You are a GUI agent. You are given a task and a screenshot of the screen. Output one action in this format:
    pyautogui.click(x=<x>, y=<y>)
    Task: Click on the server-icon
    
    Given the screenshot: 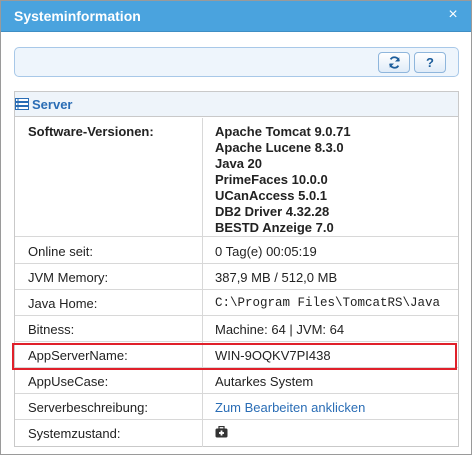 What is the action you would take?
    pyautogui.click(x=22, y=104)
    